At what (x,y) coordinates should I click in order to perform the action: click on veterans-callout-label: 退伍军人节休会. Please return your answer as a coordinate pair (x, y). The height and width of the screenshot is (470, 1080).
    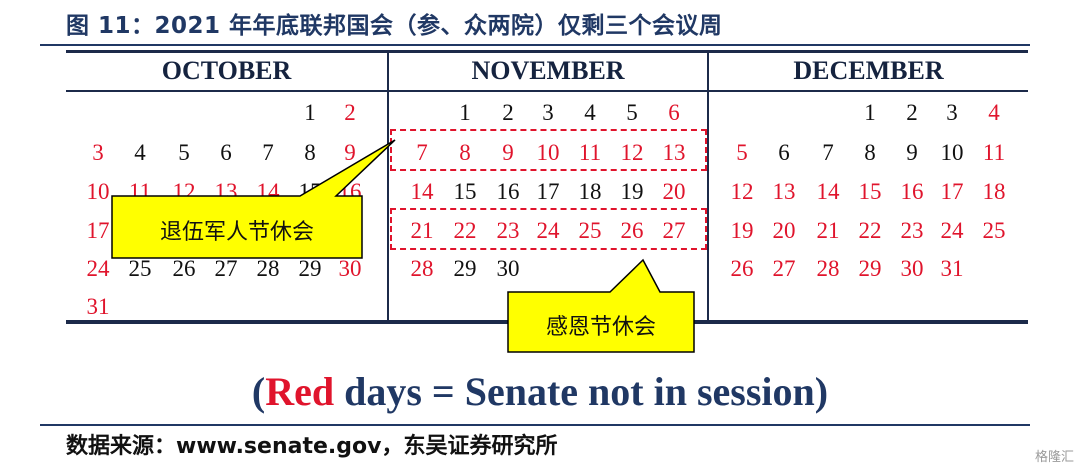
    Looking at the image, I should click on (236, 232).